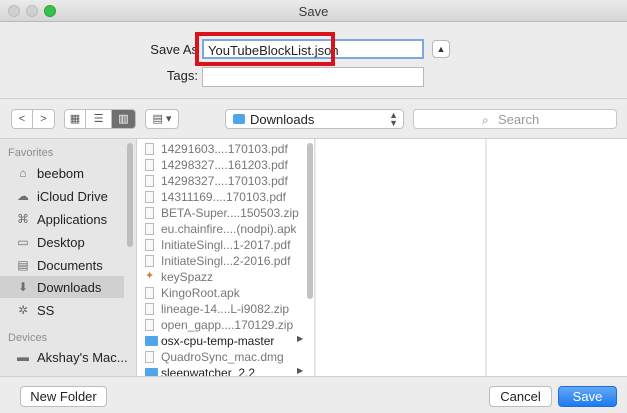 The image size is (627, 413). Describe the element at coordinates (23, 357) in the screenshot. I see `laptop-icon: ▬` at that location.